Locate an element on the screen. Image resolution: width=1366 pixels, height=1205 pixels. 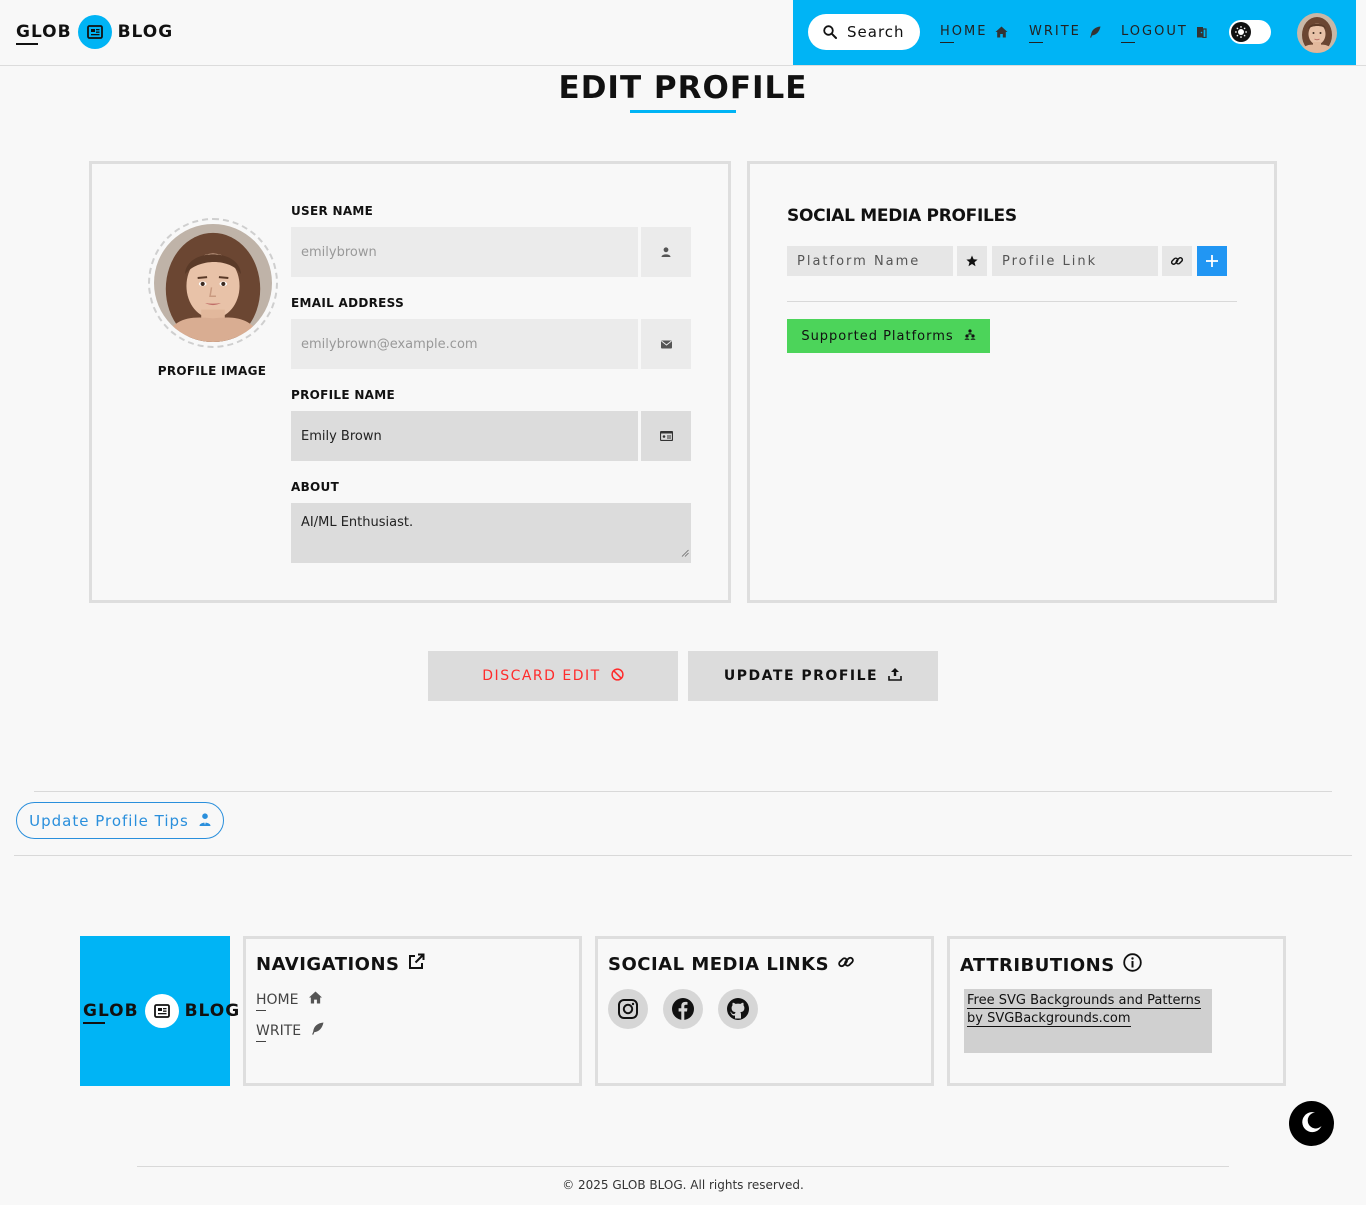
nav-home: HOME is located at coordinates (974, 33).